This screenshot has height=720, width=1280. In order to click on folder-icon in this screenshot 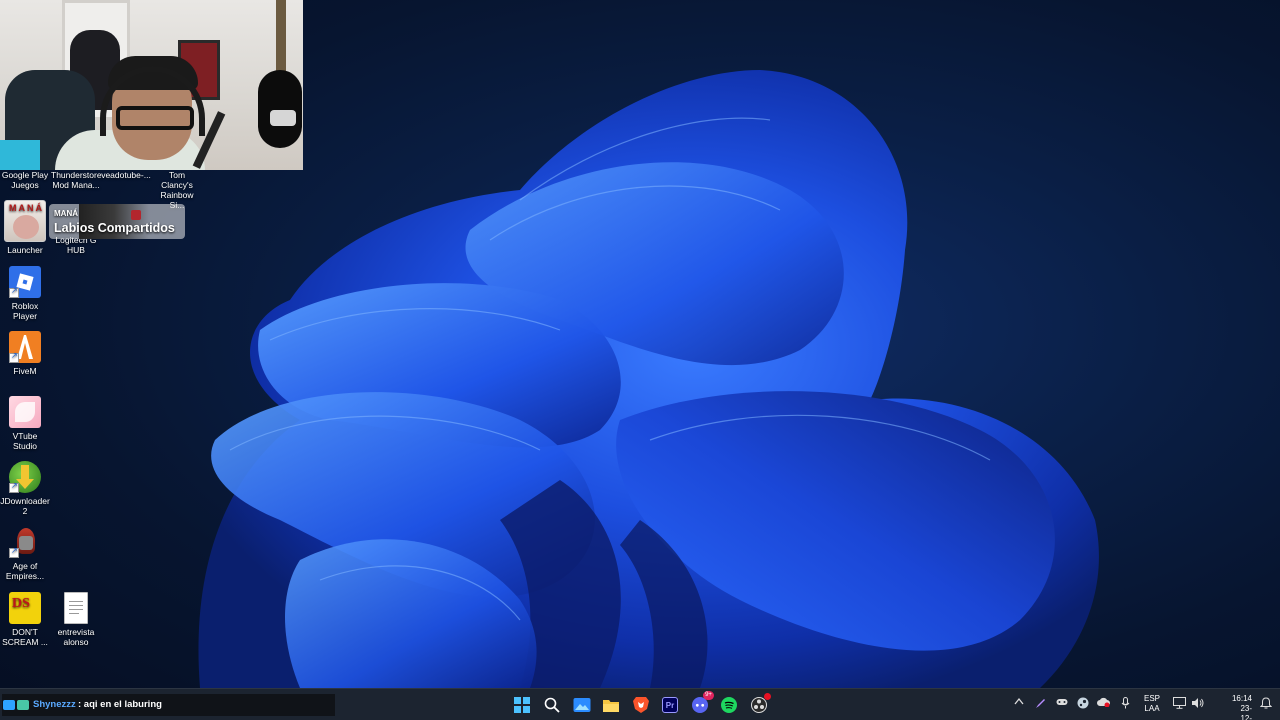, I will do `click(611, 706)`.